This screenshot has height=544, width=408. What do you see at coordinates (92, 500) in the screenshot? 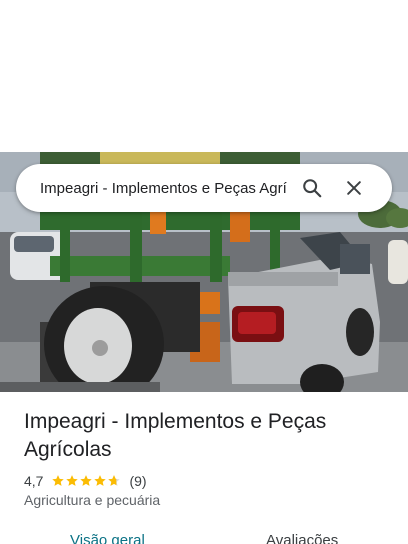
I see `place-category: Agricultura e pecuária` at bounding box center [92, 500].